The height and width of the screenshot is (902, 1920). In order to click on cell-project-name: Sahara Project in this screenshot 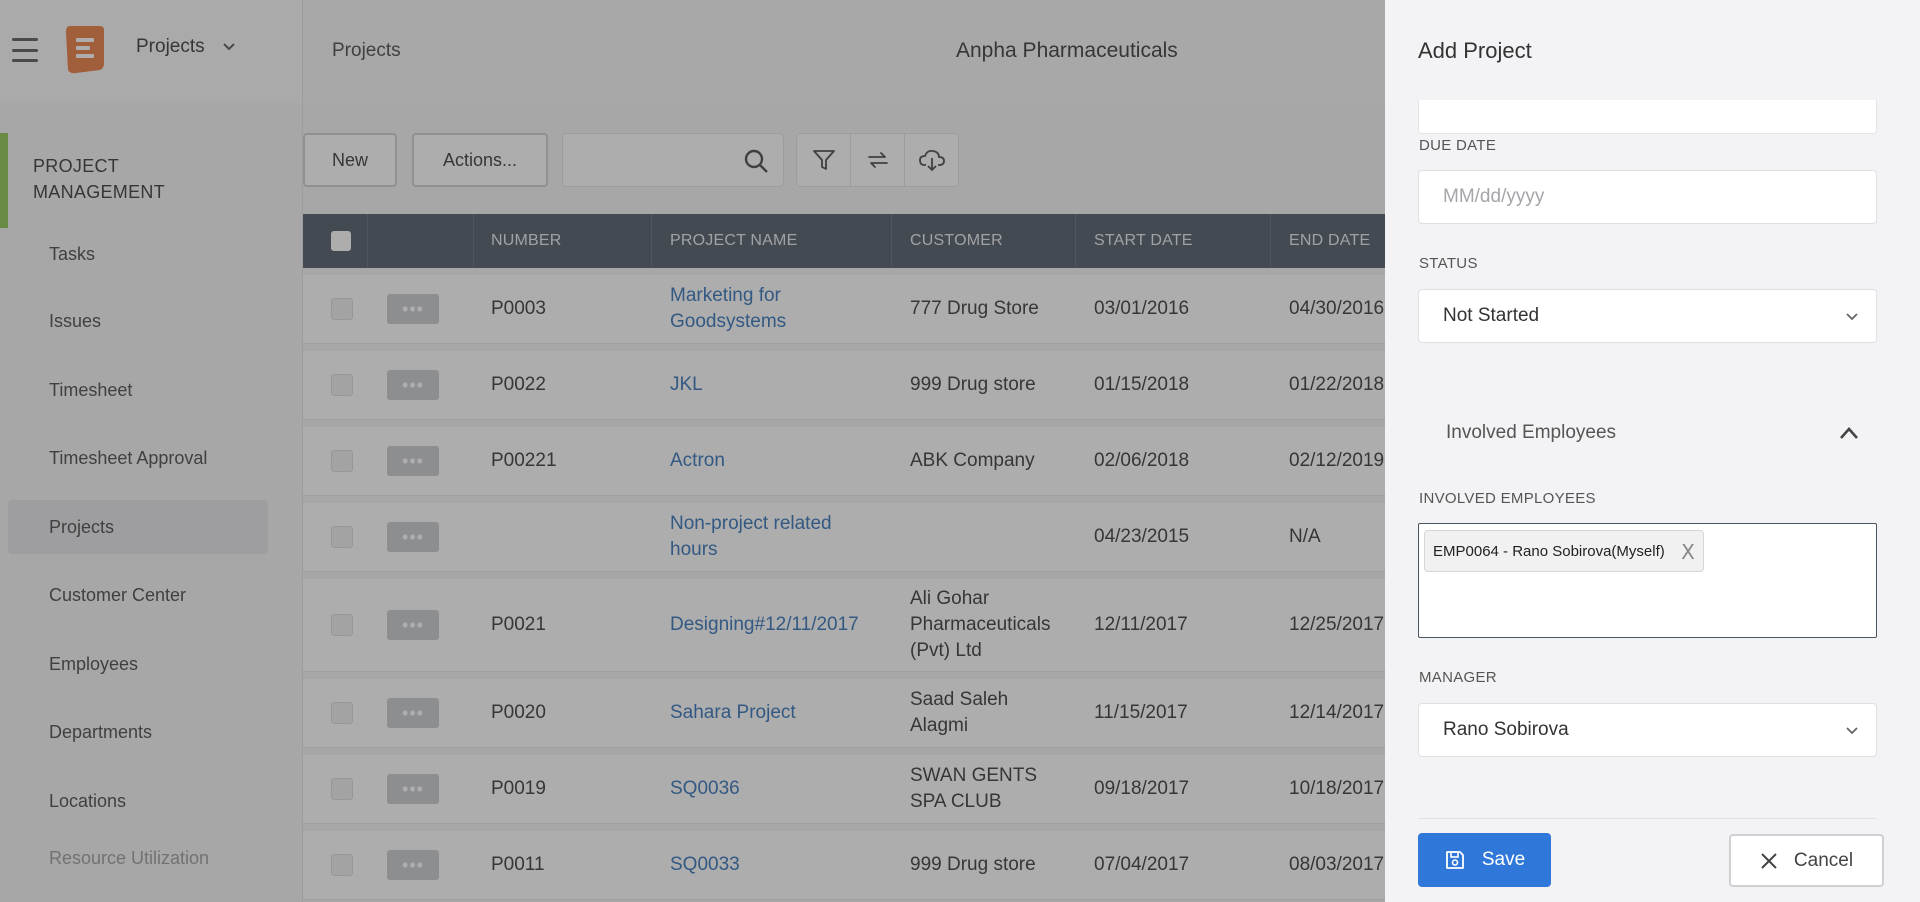, I will do `click(733, 713)`.